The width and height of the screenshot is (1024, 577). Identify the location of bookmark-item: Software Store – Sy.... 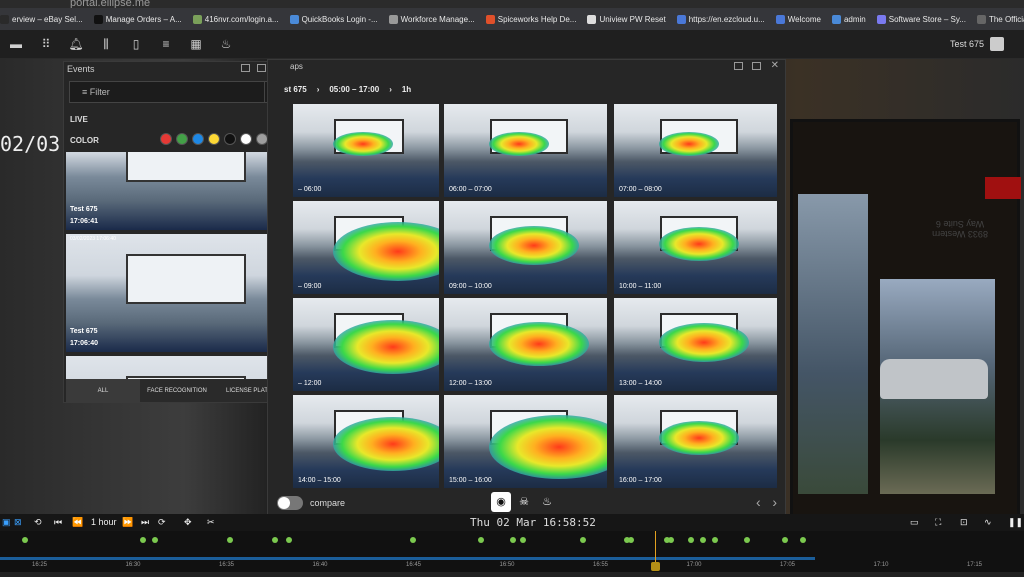
(921, 19).